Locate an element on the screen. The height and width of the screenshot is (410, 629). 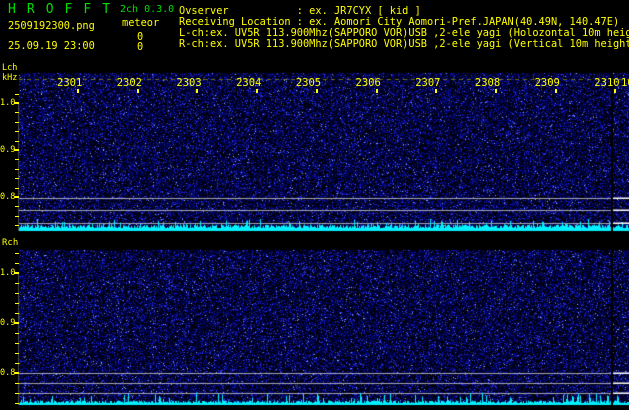
mode-label: meteor is located at coordinates (141, 23).